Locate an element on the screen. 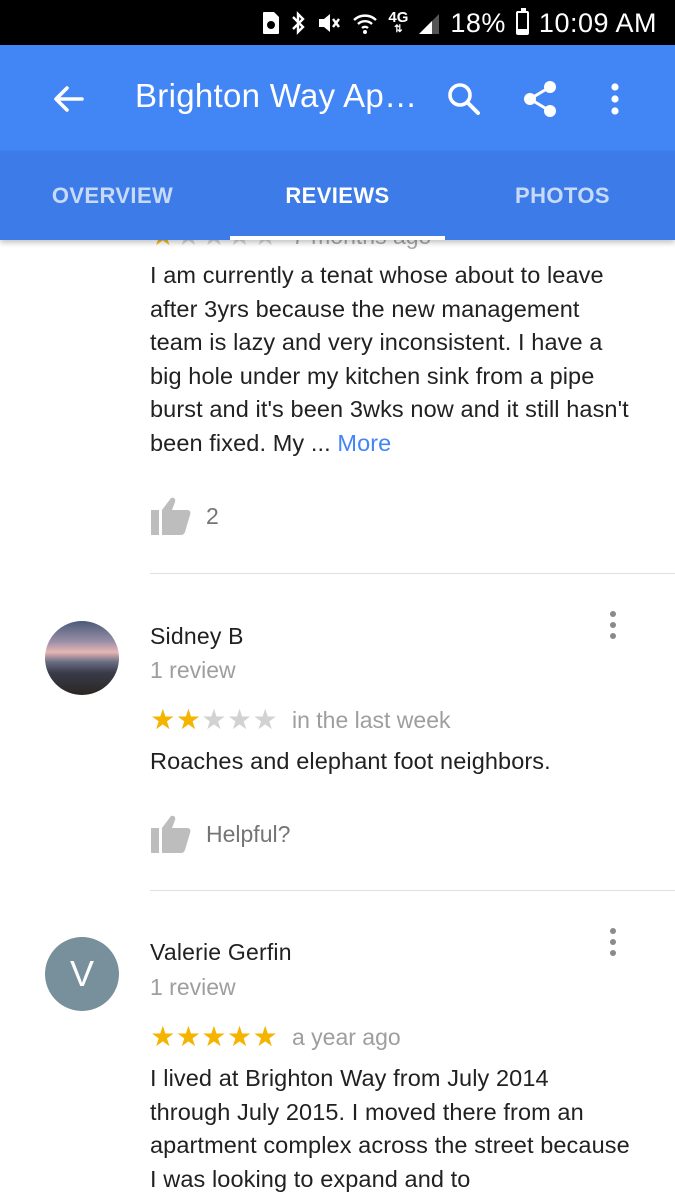  avatar-letter: V is located at coordinates (81, 973).